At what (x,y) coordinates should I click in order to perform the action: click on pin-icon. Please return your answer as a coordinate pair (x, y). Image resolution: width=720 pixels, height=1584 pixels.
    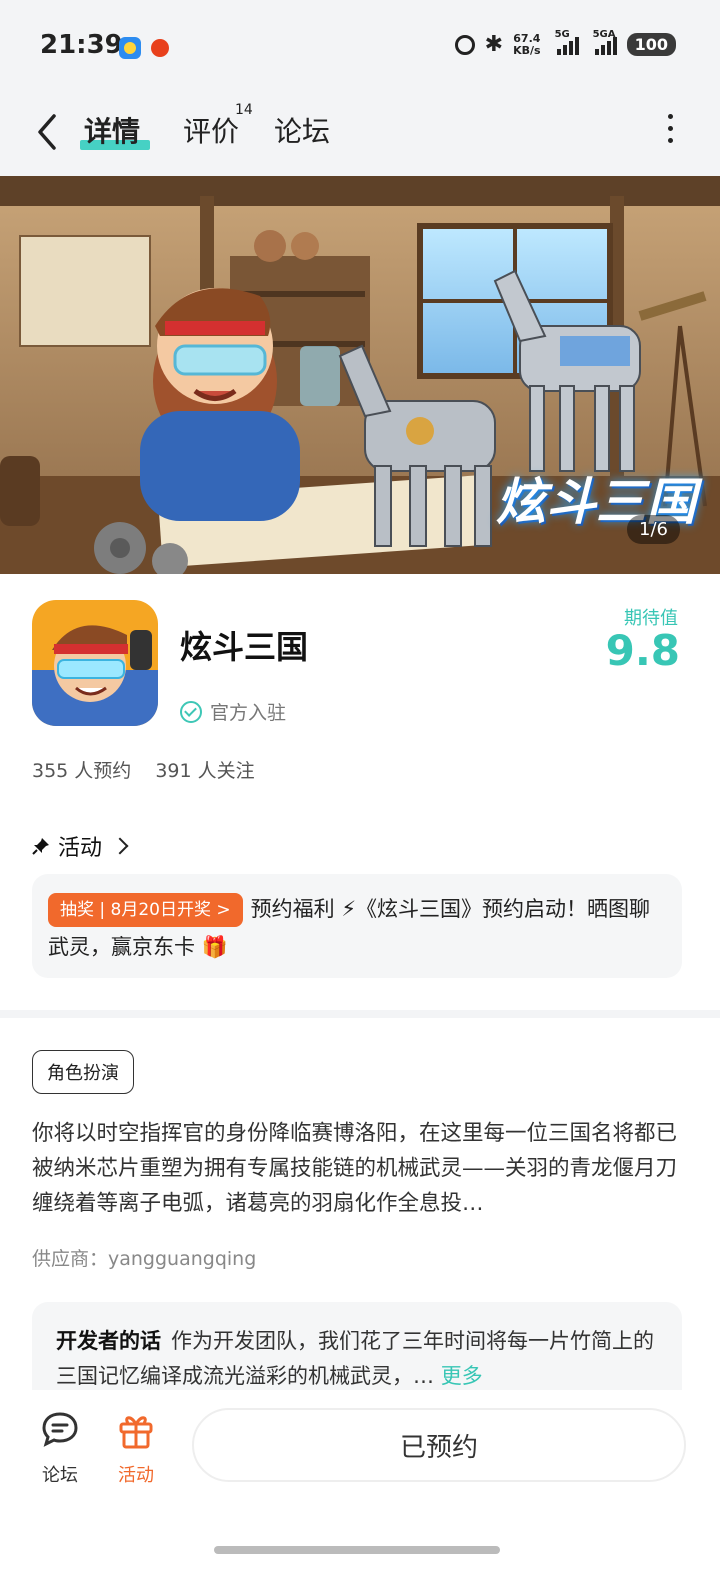
    Looking at the image, I should click on (40, 846).